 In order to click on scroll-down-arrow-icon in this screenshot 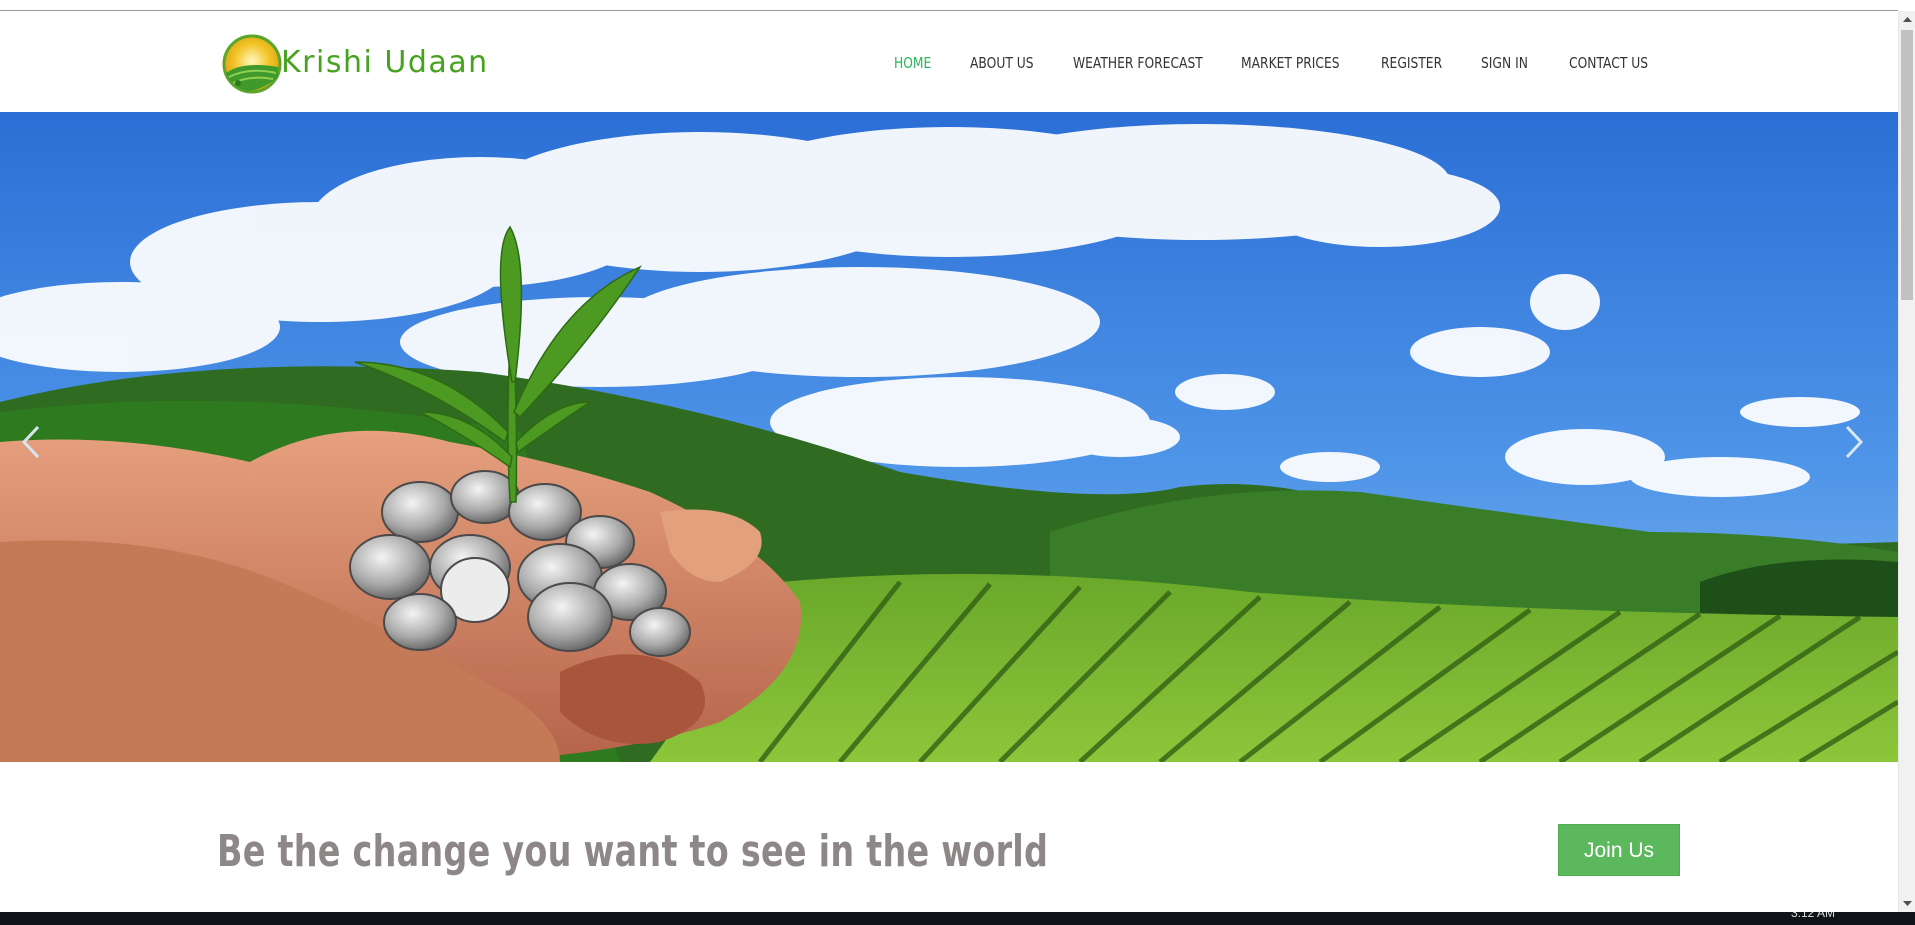, I will do `click(1907, 903)`.